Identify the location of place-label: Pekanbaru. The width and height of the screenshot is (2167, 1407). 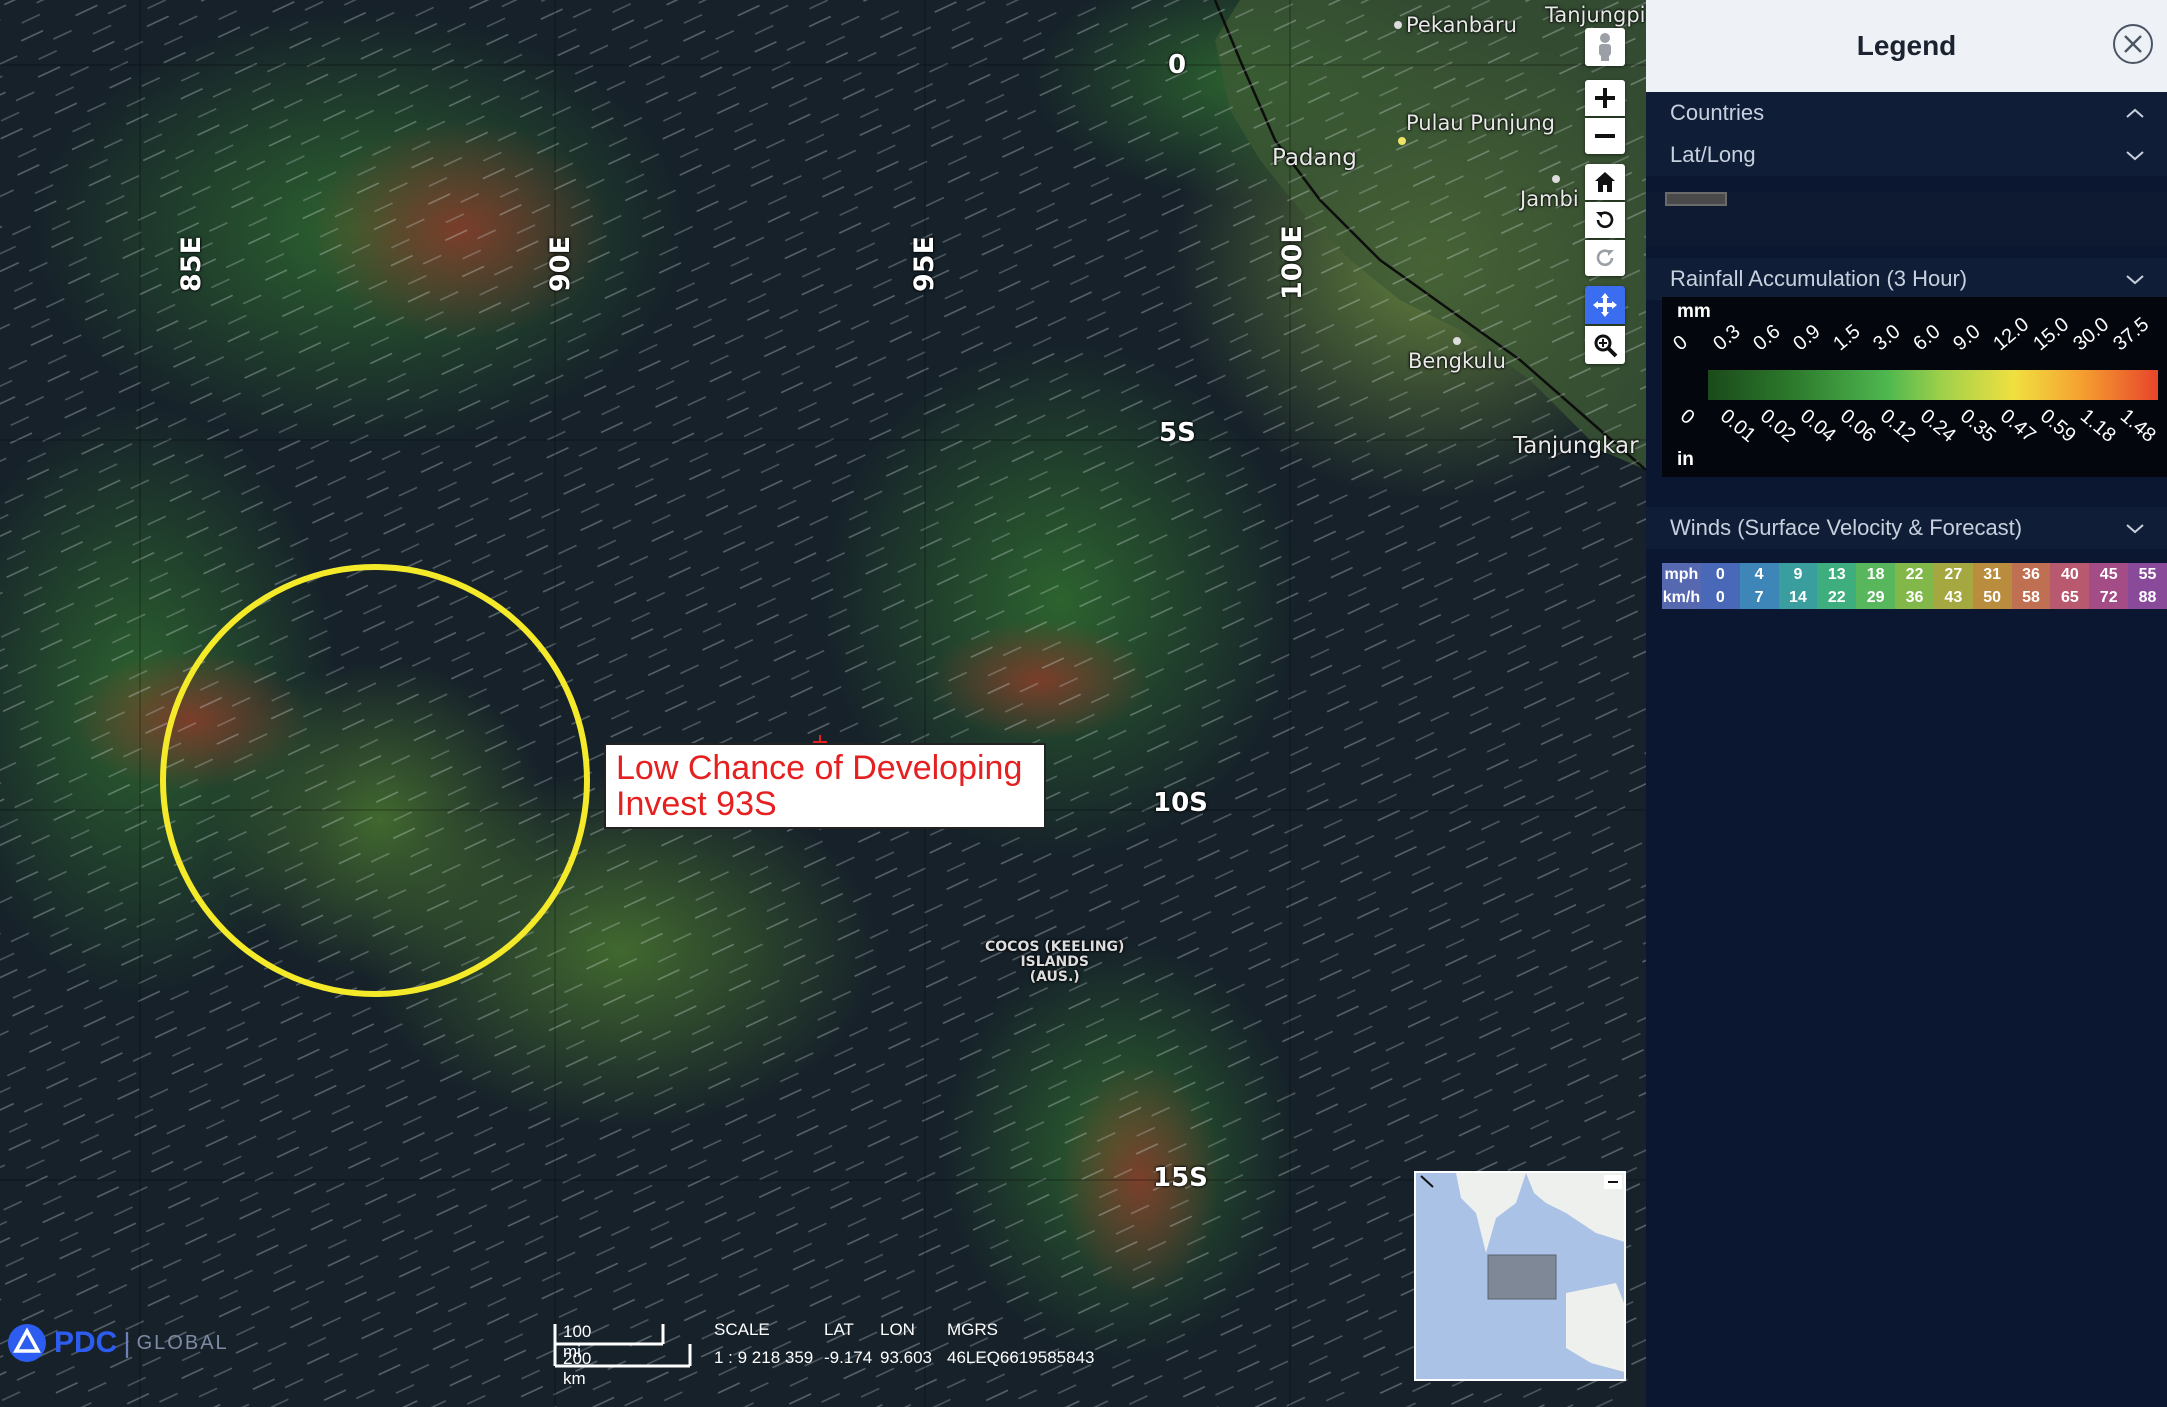
(1461, 25).